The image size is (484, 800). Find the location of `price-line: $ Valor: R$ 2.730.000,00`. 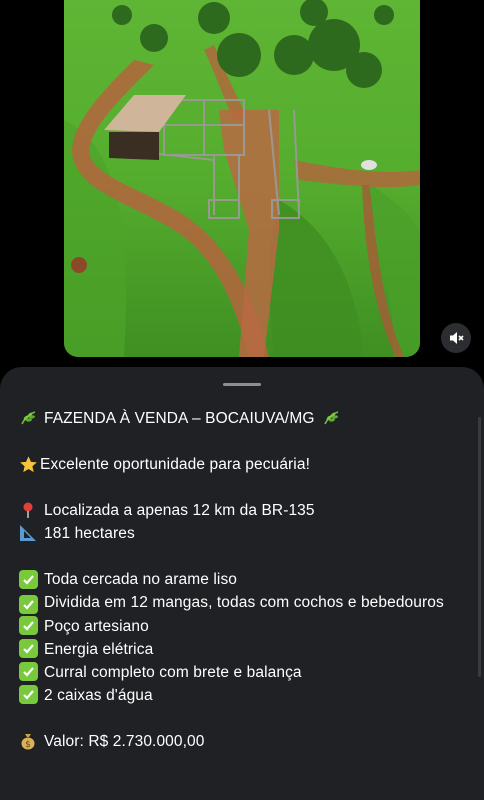

price-line: $ Valor: R$ 2.730.000,00 is located at coordinates (238, 741).